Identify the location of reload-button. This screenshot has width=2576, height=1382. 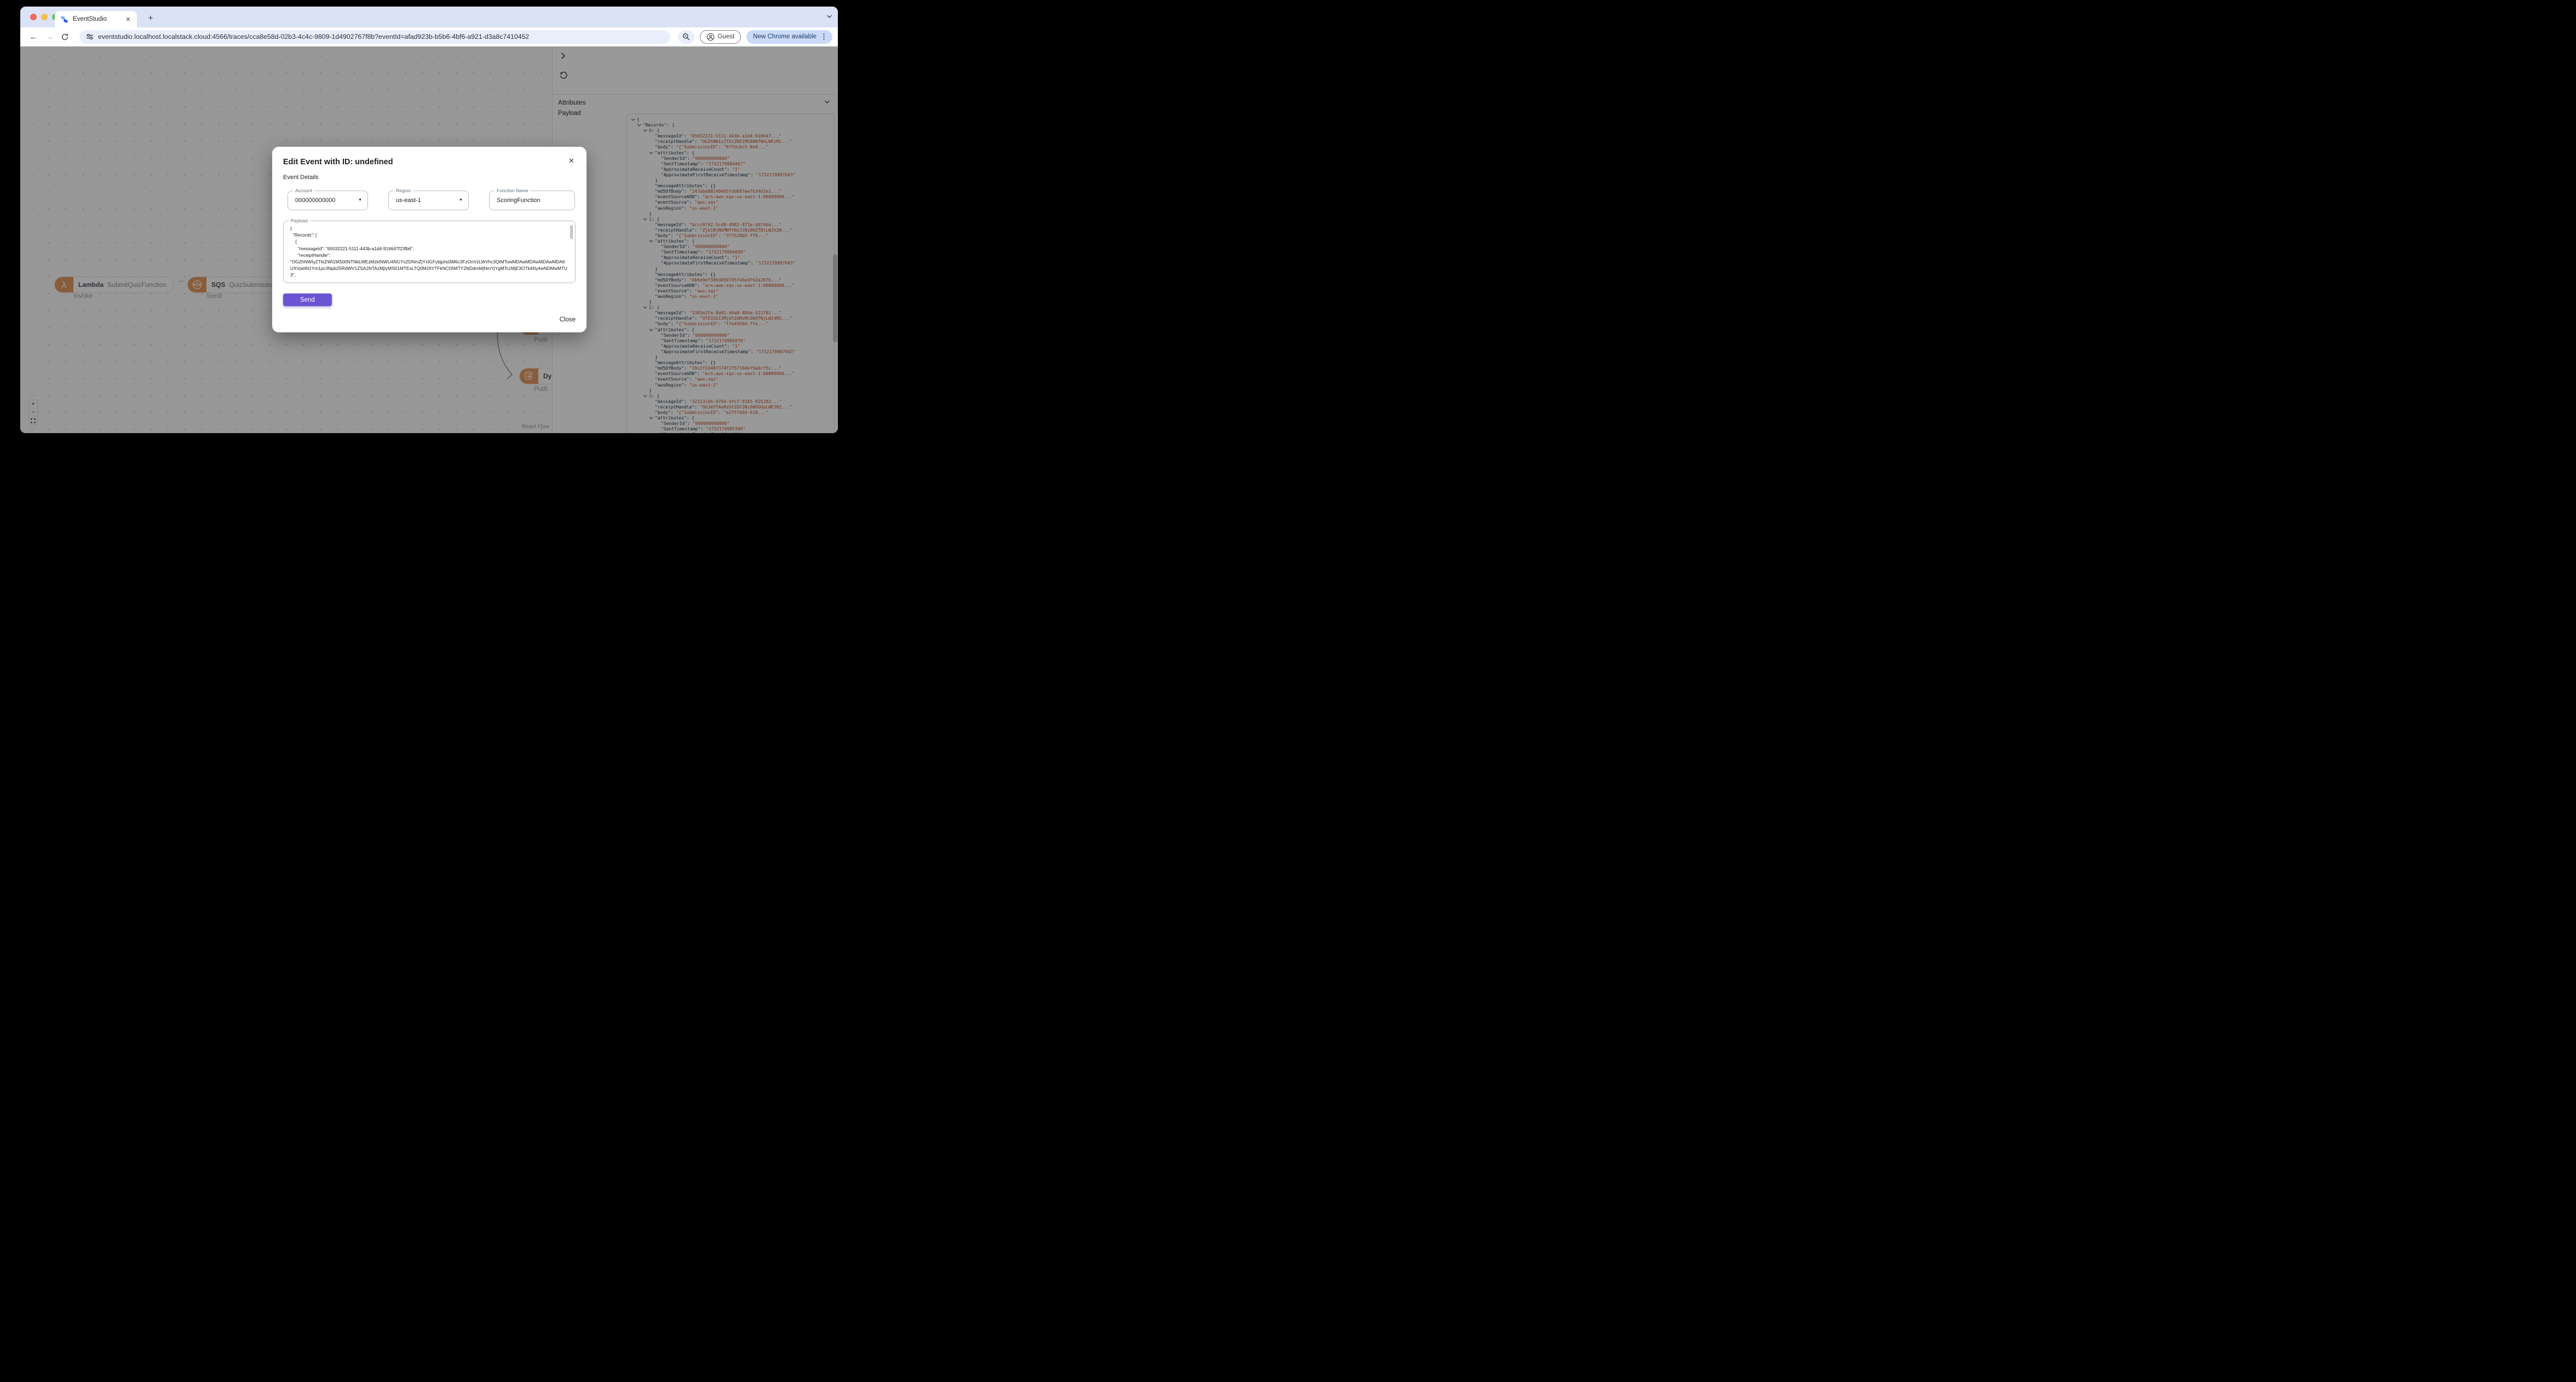
(66, 37).